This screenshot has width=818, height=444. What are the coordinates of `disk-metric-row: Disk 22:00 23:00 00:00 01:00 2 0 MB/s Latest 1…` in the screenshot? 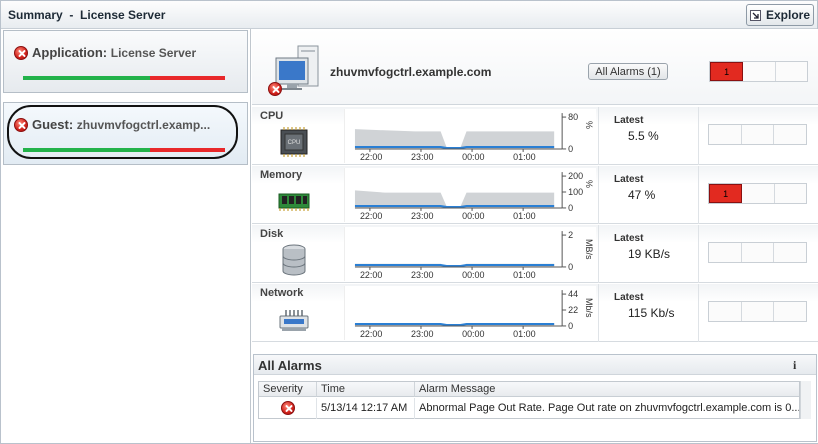 It's located at (535, 254).